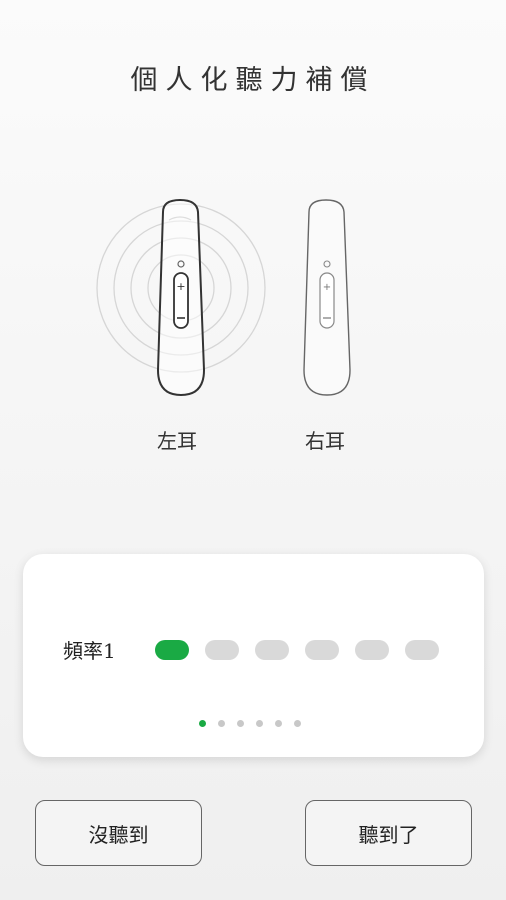  I want to click on hearing-aid-graphic: + +, so click(223, 297).